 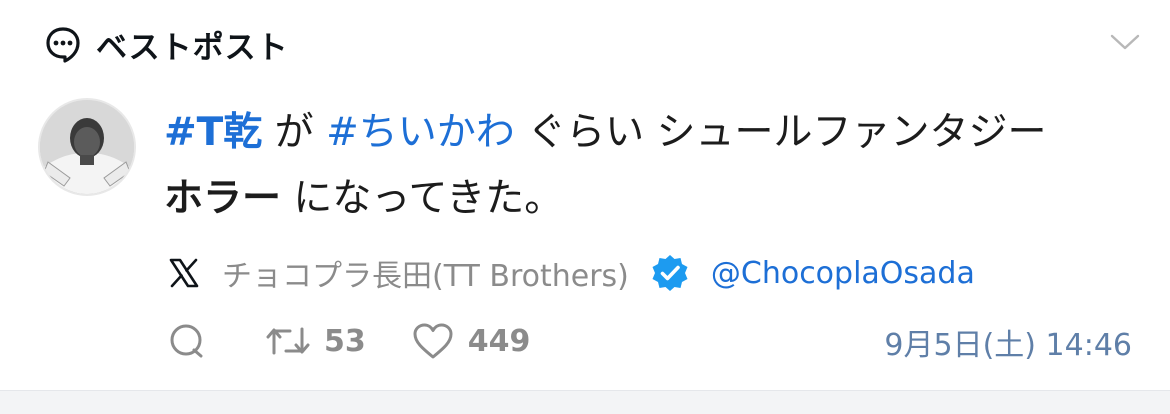 I want to click on hashtag-link: #T乾, so click(x=213, y=132).